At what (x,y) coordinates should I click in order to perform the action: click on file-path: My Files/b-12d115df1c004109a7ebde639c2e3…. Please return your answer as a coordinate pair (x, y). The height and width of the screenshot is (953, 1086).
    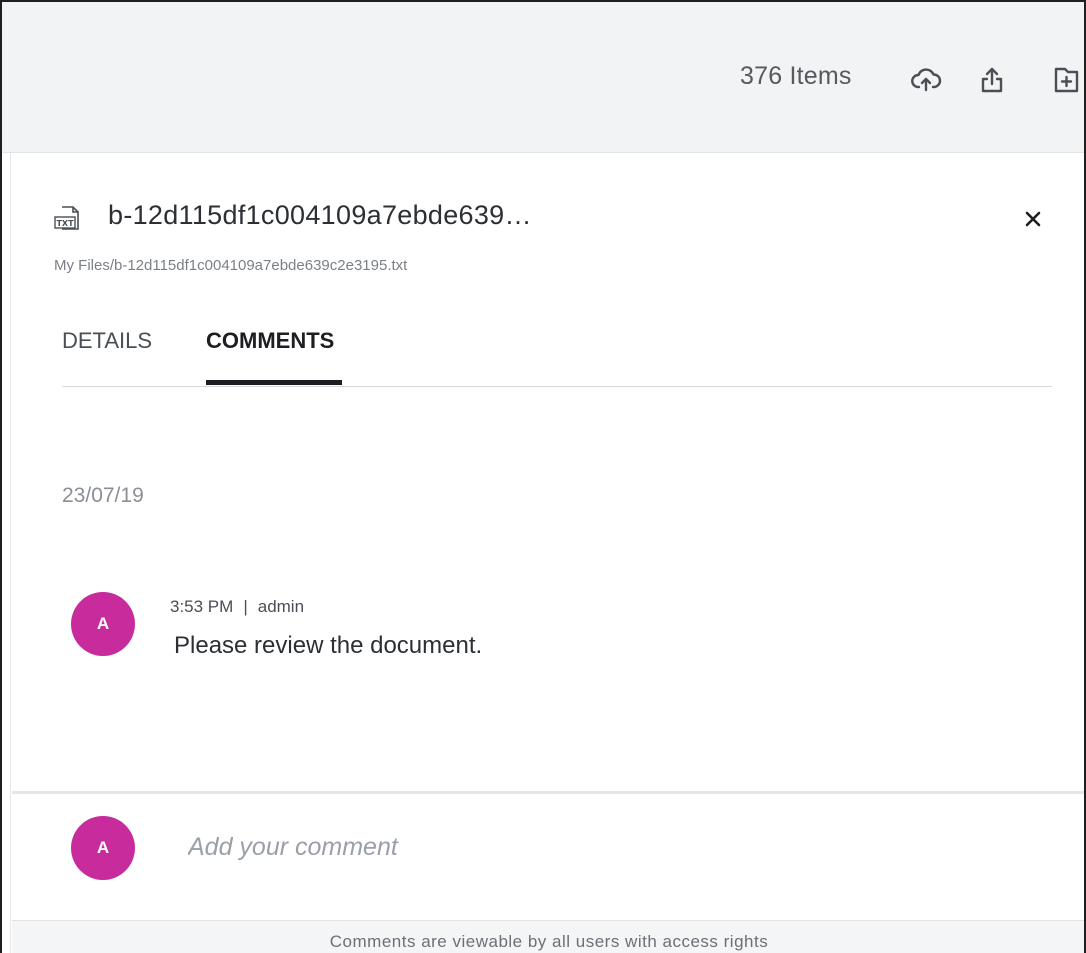
    Looking at the image, I should click on (231, 265).